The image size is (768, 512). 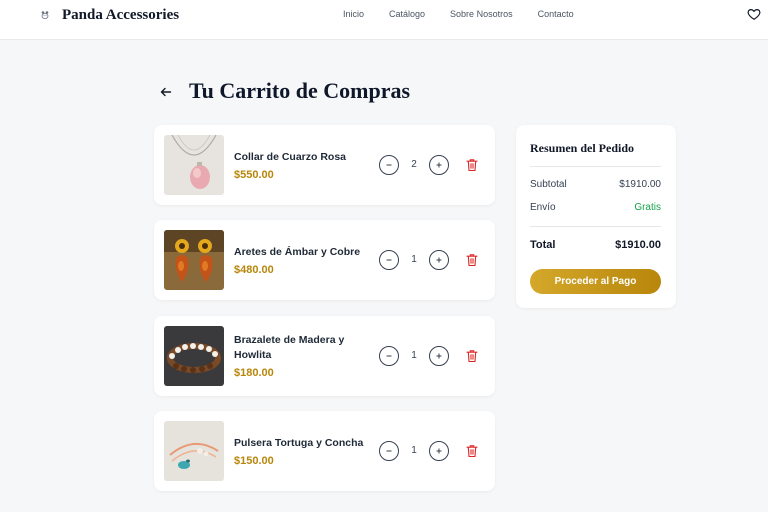 What do you see at coordinates (290, 156) in the screenshot?
I see `product-name: Collar de Cuarzo Rosa` at bounding box center [290, 156].